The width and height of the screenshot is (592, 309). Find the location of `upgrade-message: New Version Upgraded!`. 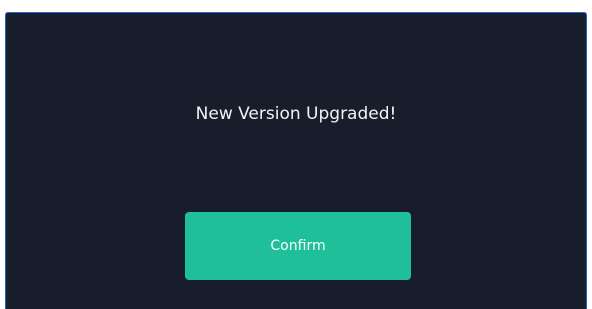

upgrade-message: New Version Upgraded! is located at coordinates (296, 114).